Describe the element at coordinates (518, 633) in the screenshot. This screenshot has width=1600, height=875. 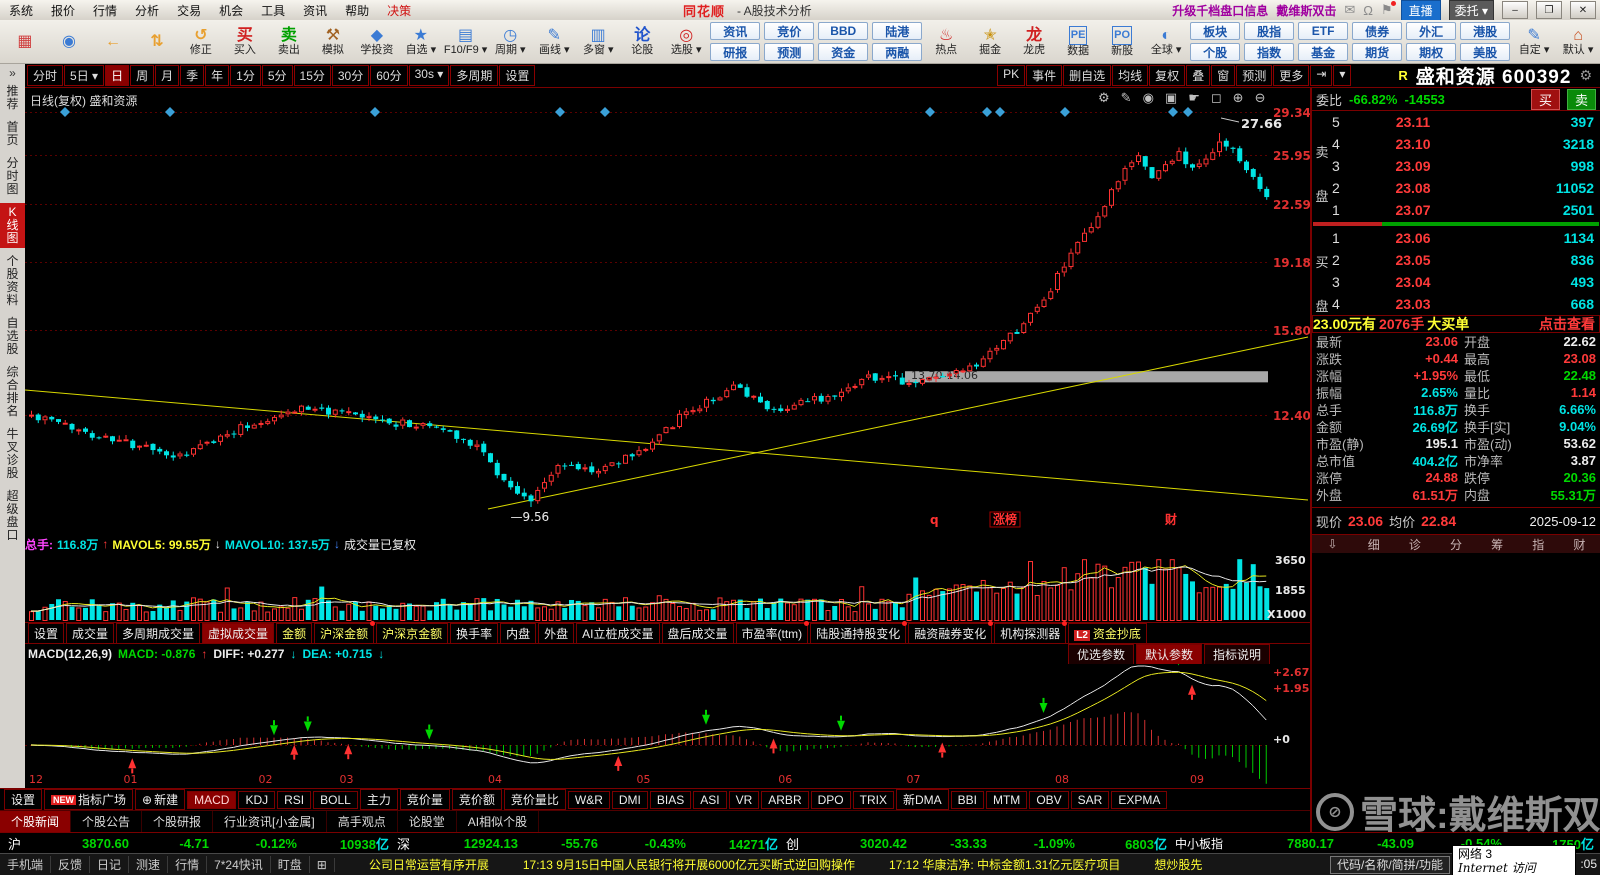
I see `indicator-tab-内盘: 内盘` at that location.